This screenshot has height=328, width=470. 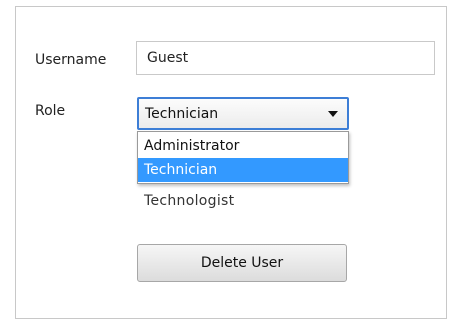 What do you see at coordinates (242, 263) in the screenshot?
I see `delete-user-button: Delete User` at bounding box center [242, 263].